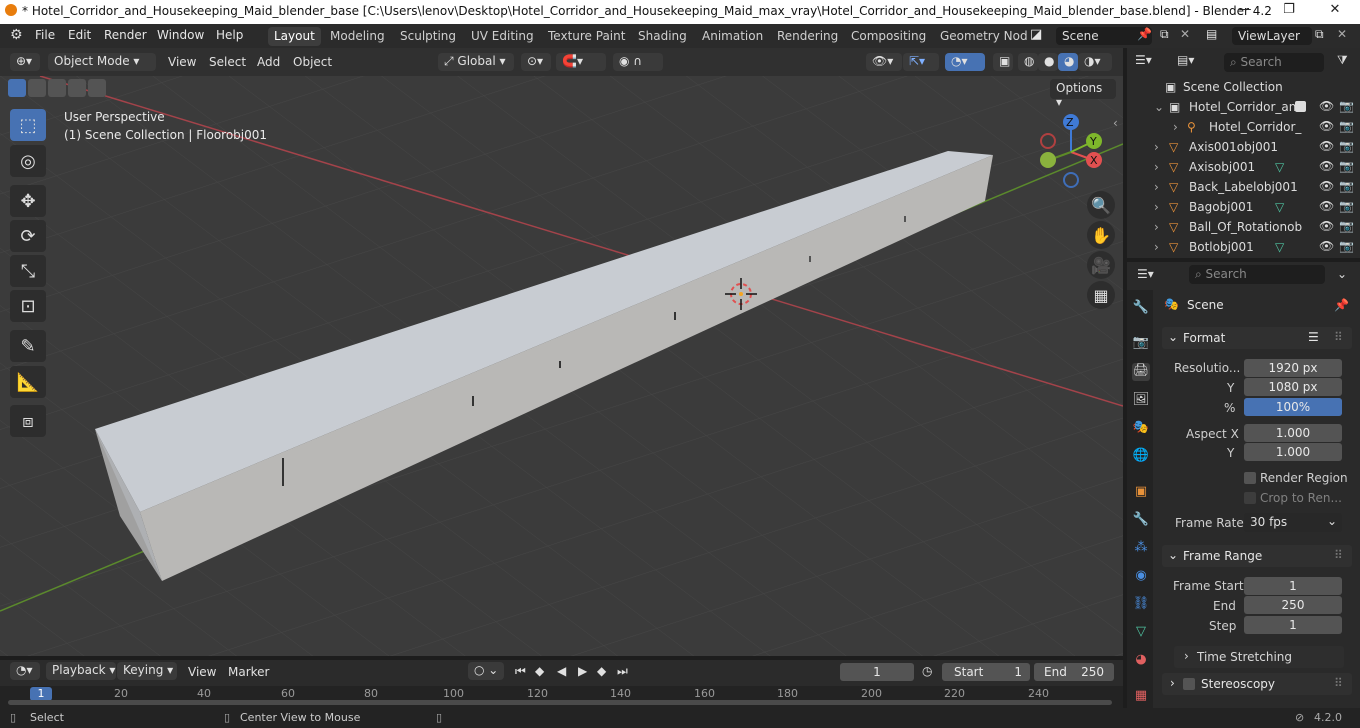 The width and height of the screenshot is (1360, 728). Describe the element at coordinates (536, 62) in the screenshot. I see `pivot-dropdown: ⊙▾` at that location.